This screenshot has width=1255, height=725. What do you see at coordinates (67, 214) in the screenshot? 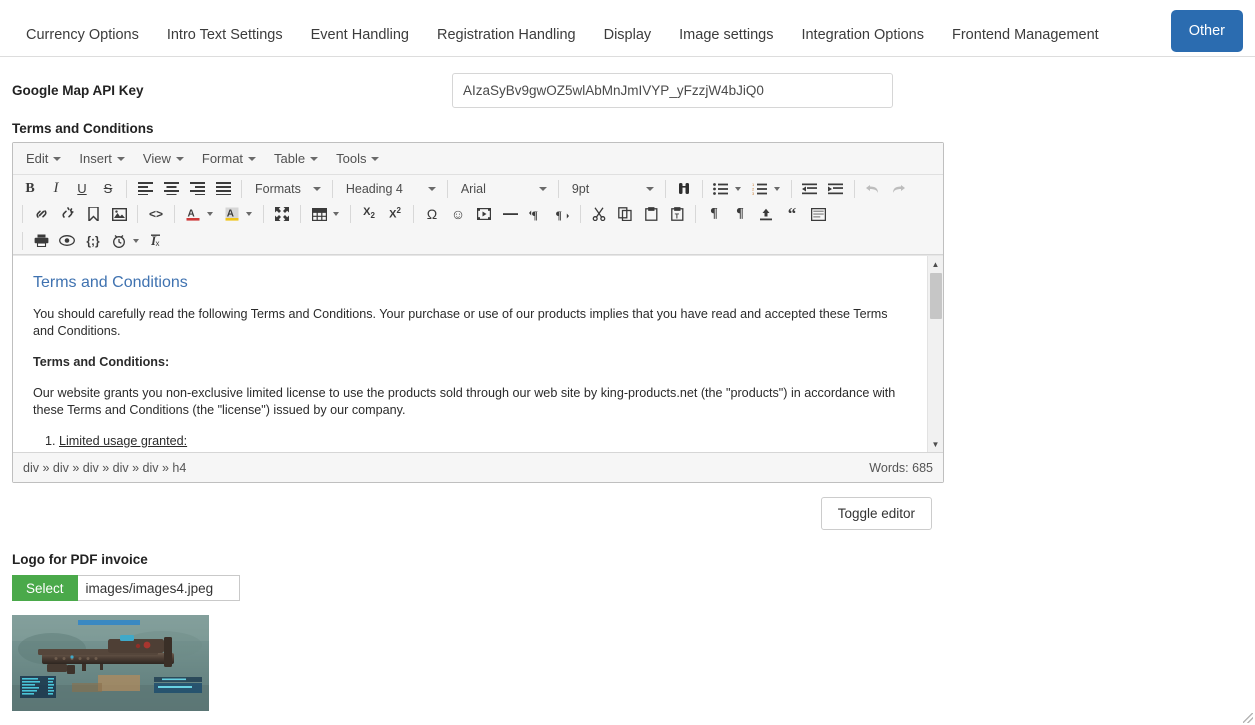
I see `unlink-icon` at bounding box center [67, 214].